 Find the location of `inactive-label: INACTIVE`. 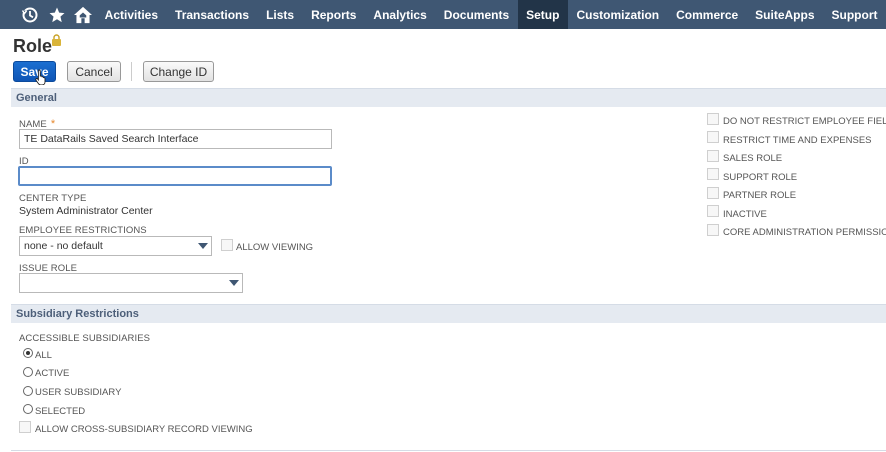

inactive-label: INACTIVE is located at coordinates (745, 214).